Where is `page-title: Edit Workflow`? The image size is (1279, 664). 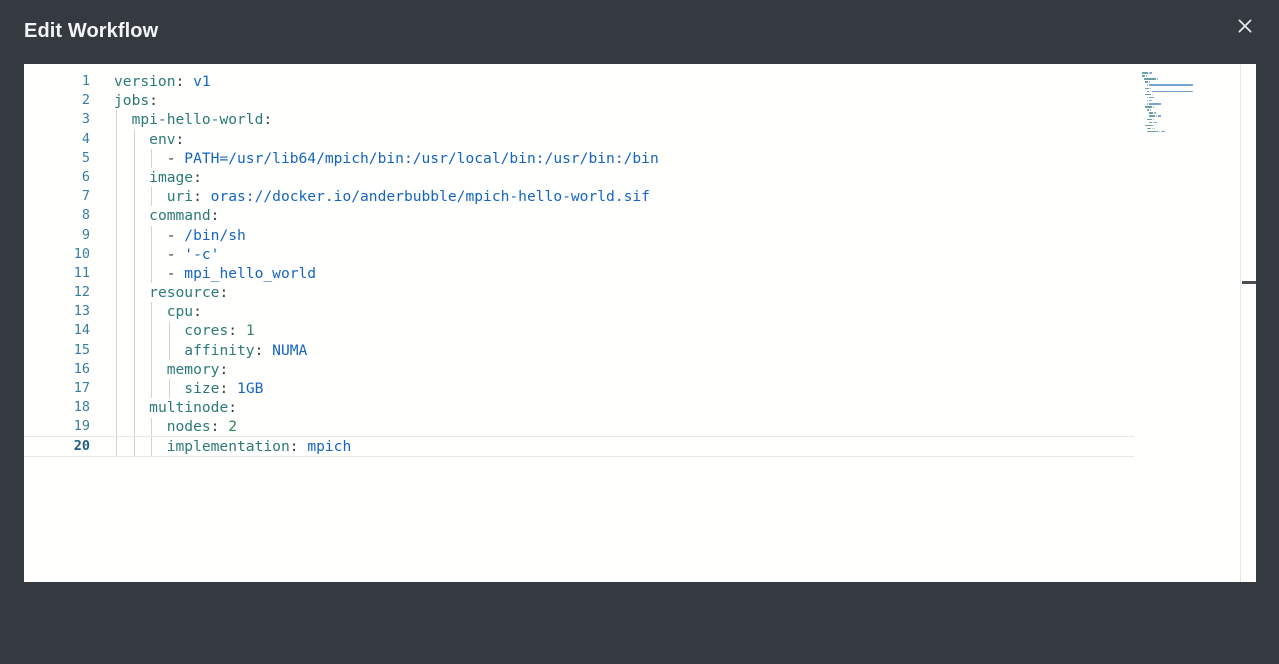 page-title: Edit Workflow is located at coordinates (91, 31).